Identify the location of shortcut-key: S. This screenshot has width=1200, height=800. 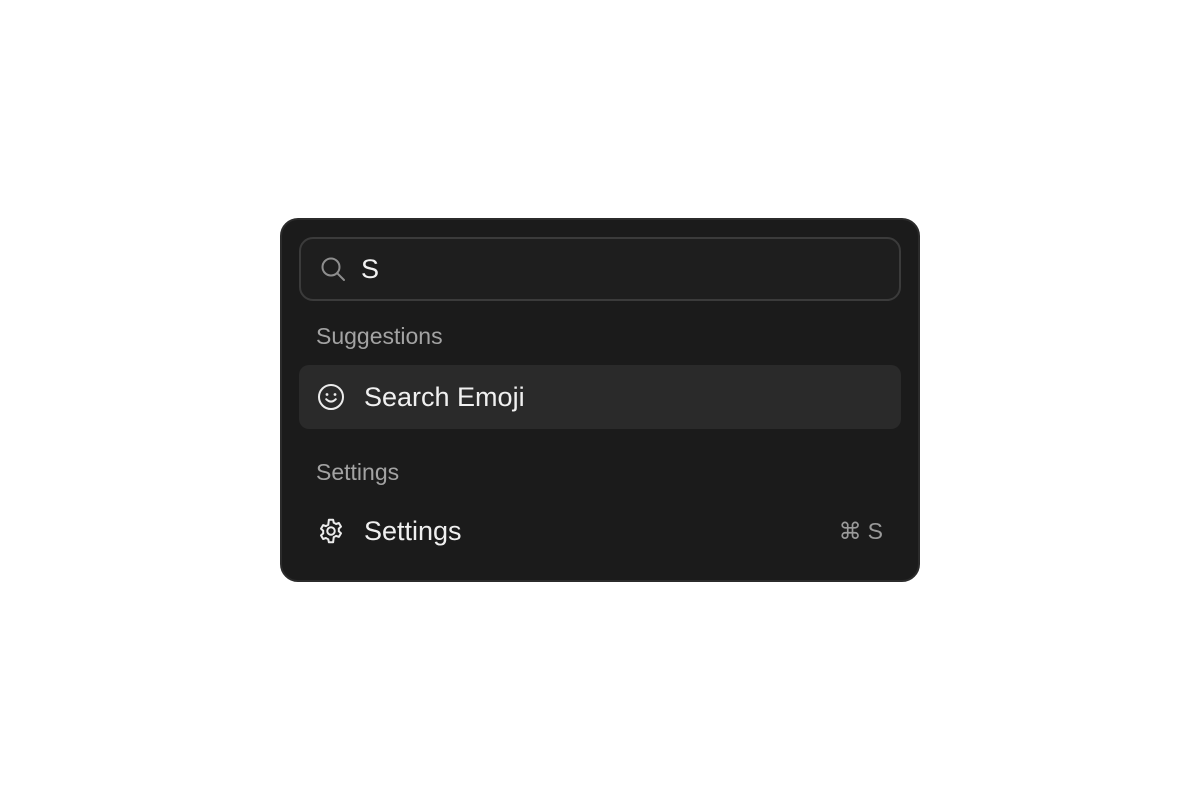
(875, 530).